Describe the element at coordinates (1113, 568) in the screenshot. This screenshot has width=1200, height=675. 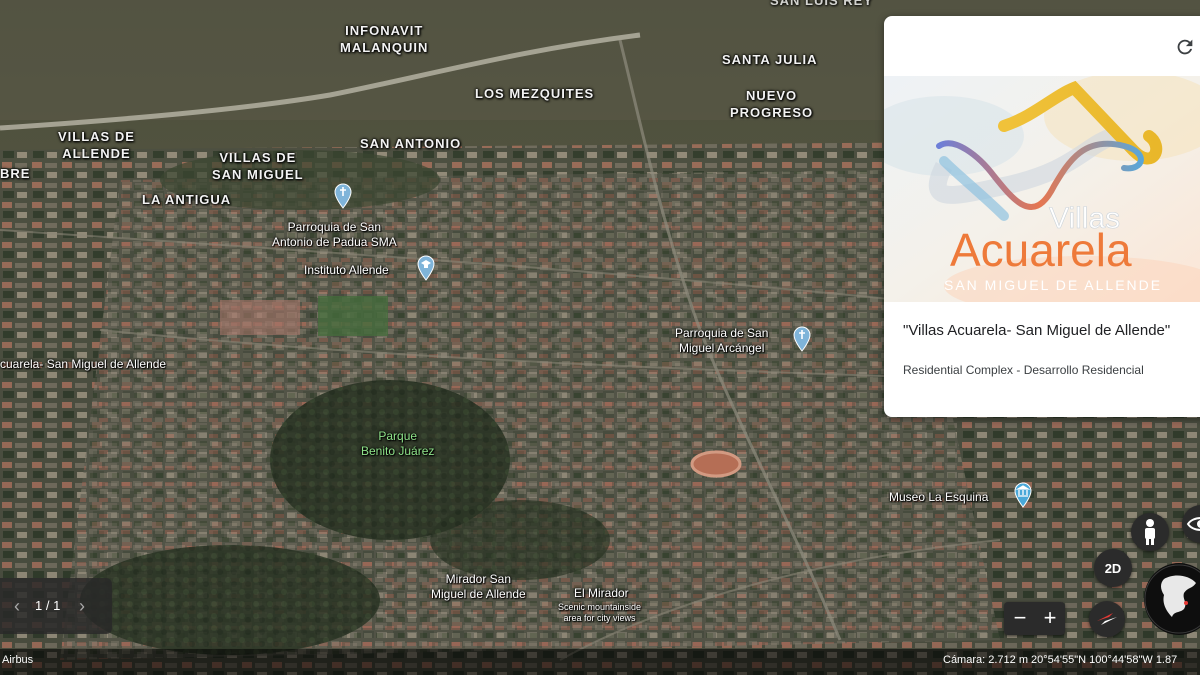
I see `toggle-2d-button: 2D` at that location.